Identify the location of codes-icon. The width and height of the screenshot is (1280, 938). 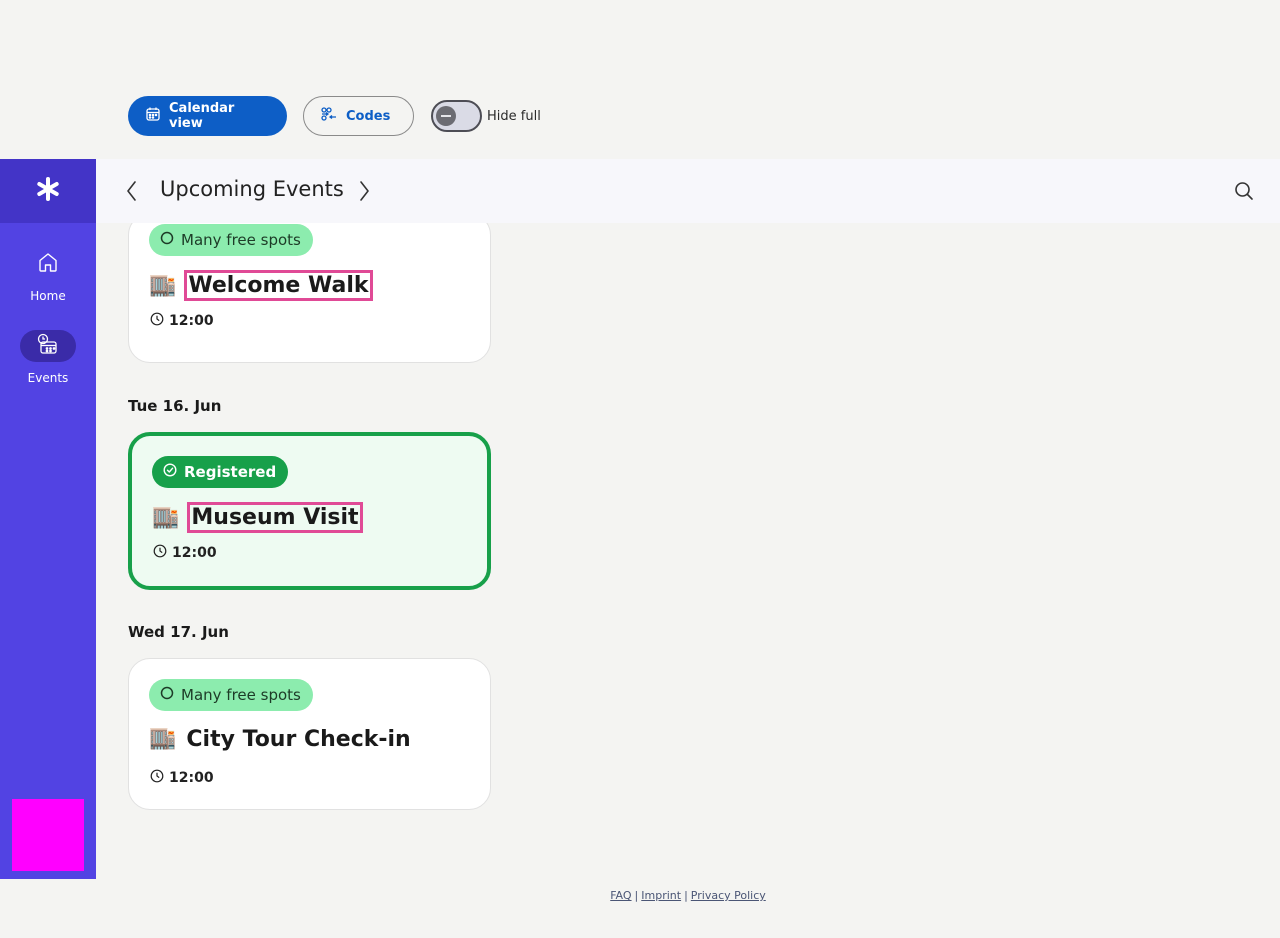
(329, 116).